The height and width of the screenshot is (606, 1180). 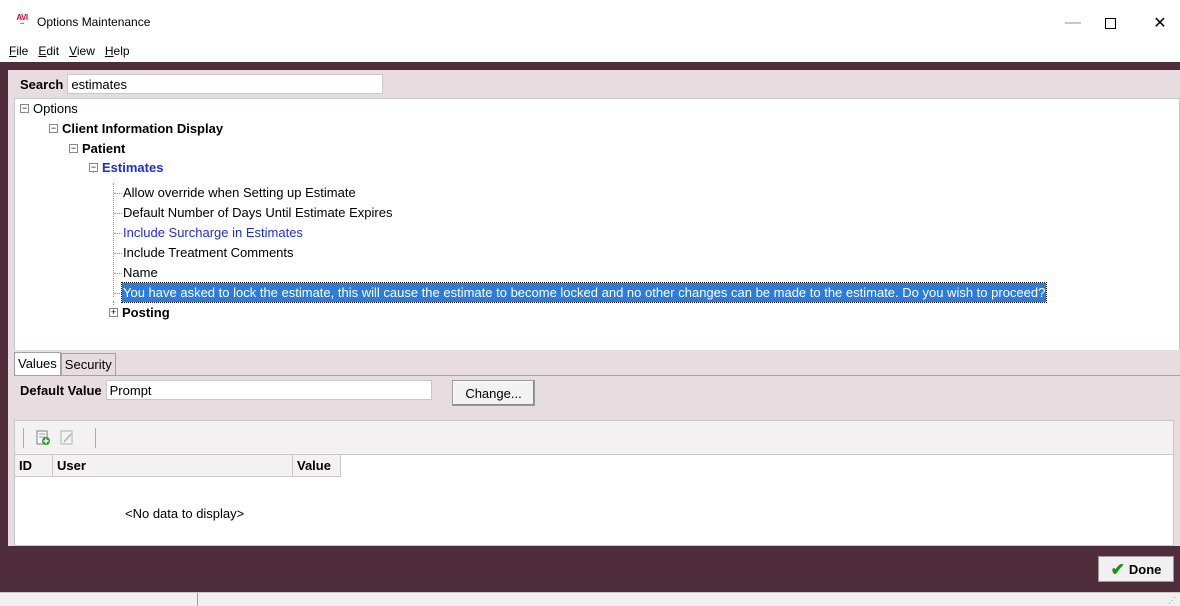 I want to click on grid-toolbar, so click(x=594, y=438).